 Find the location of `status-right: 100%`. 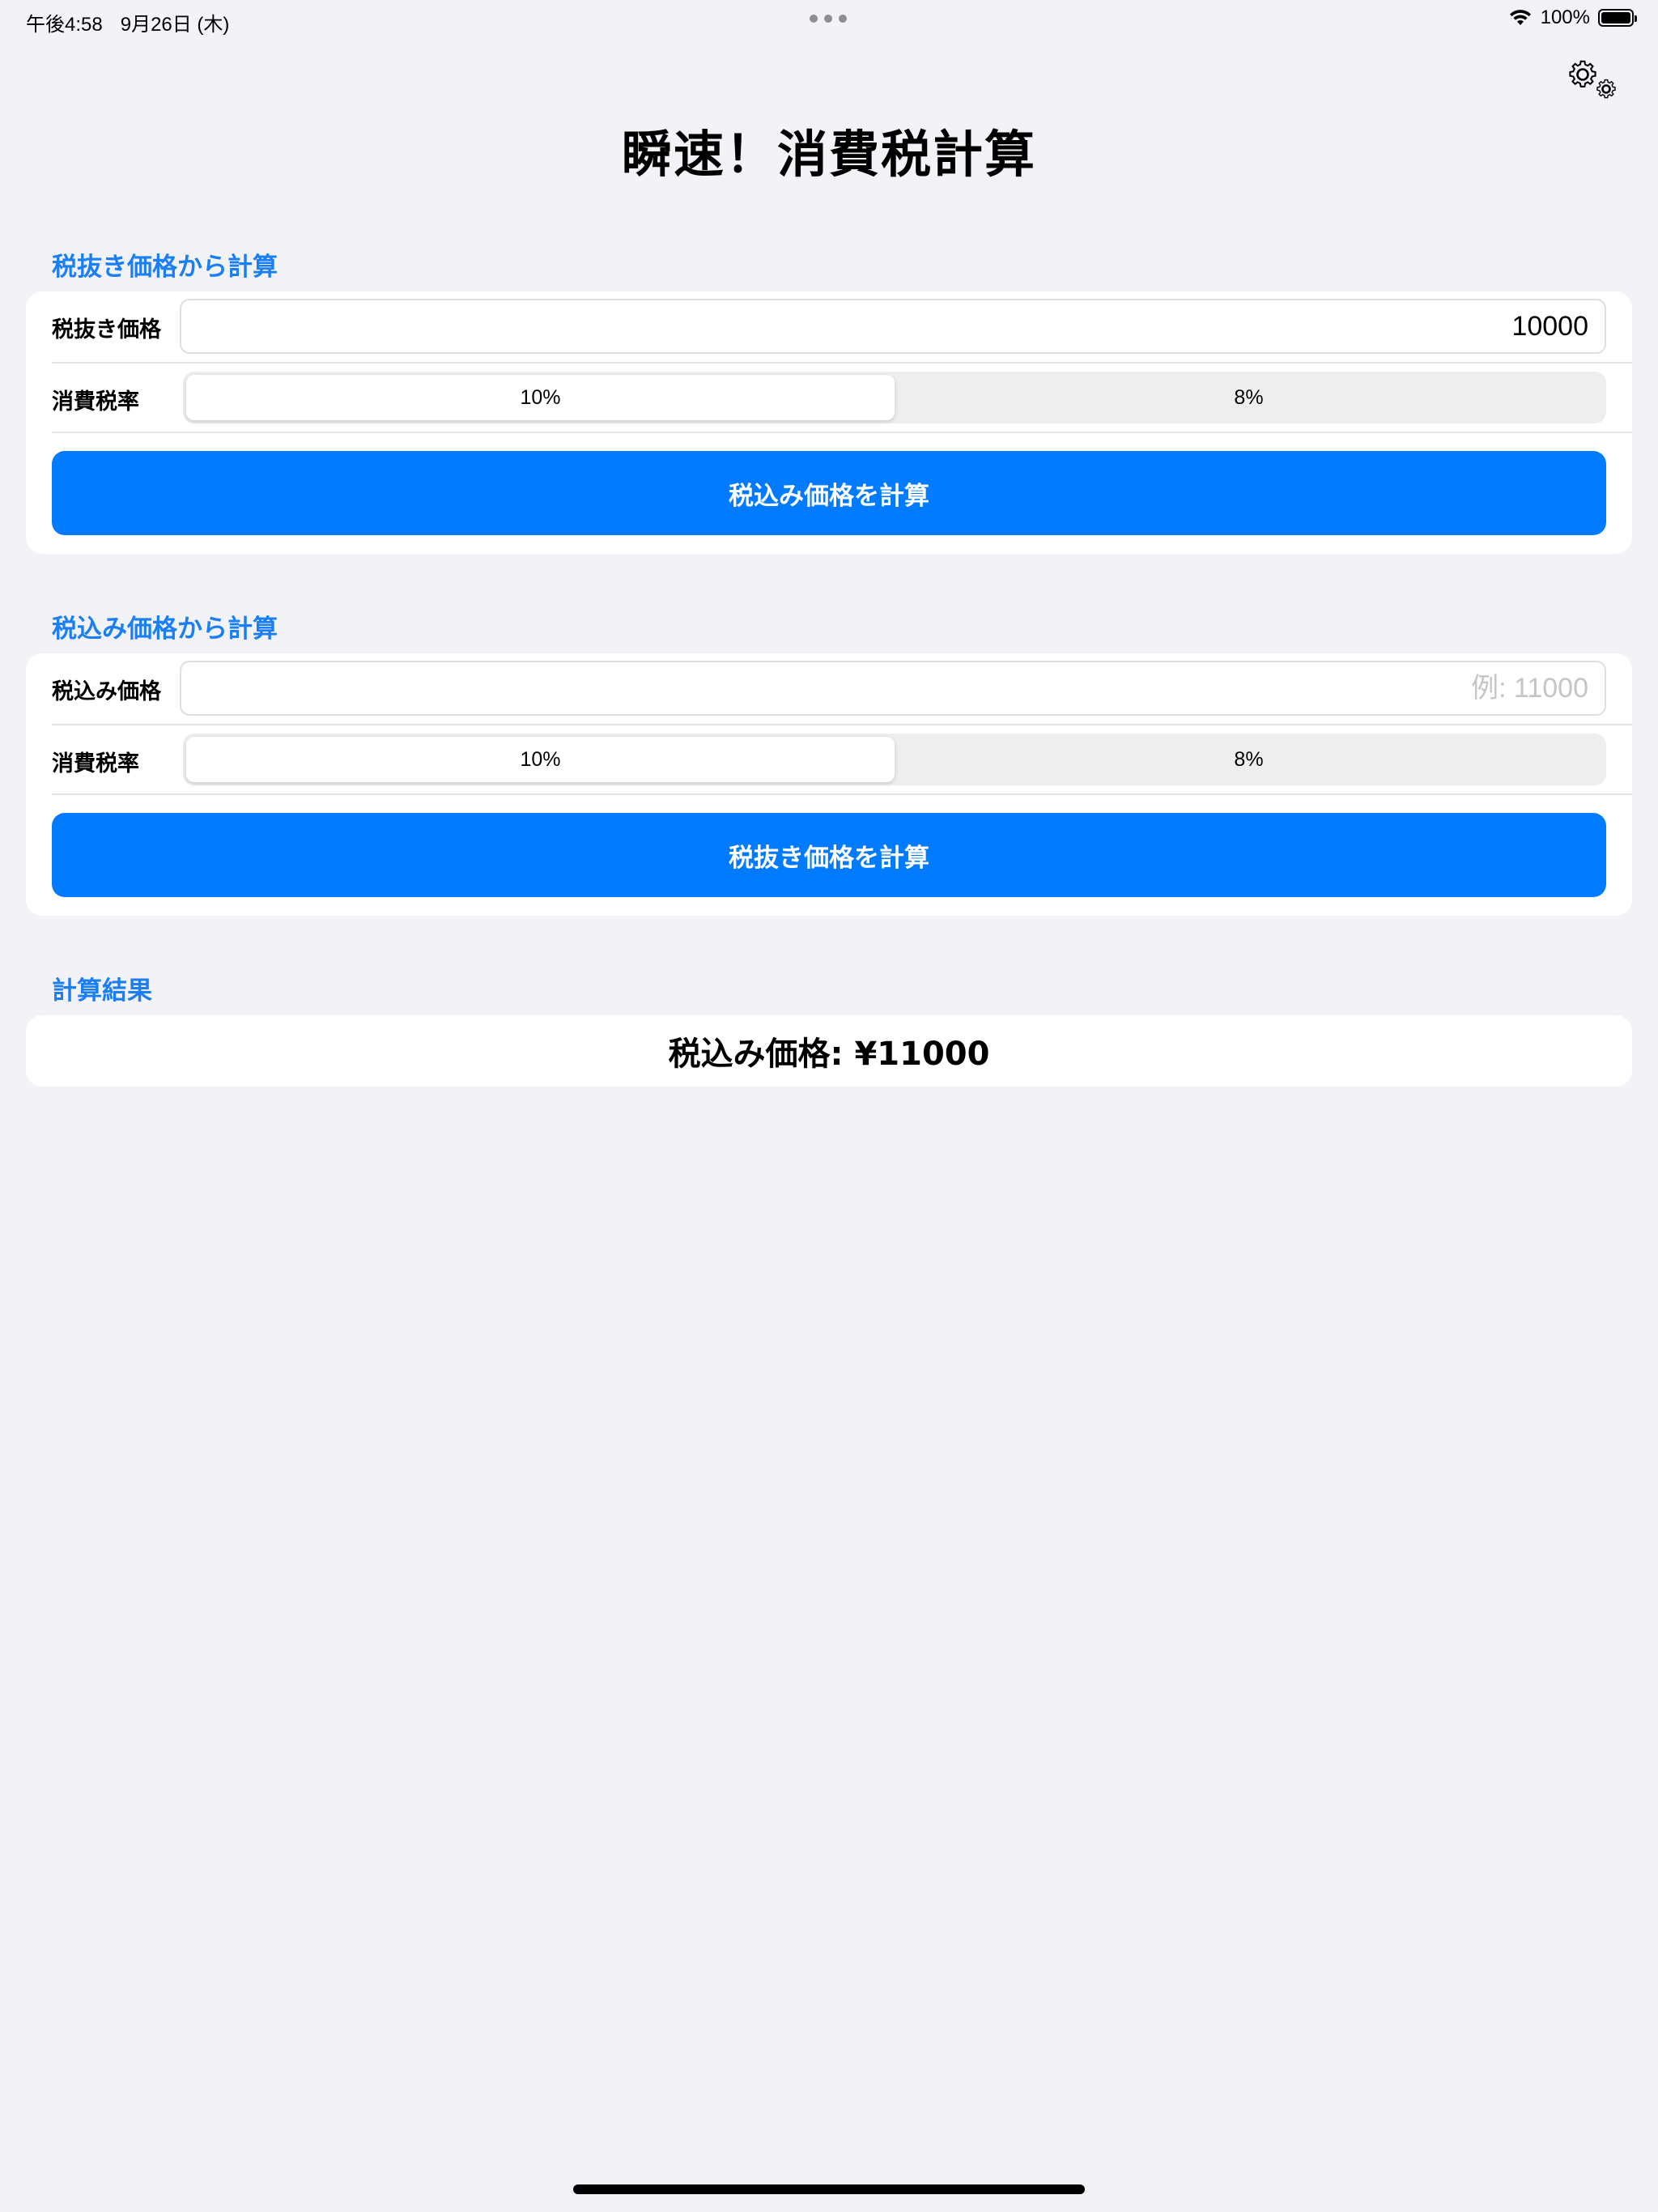

status-right: 100% is located at coordinates (1572, 18).